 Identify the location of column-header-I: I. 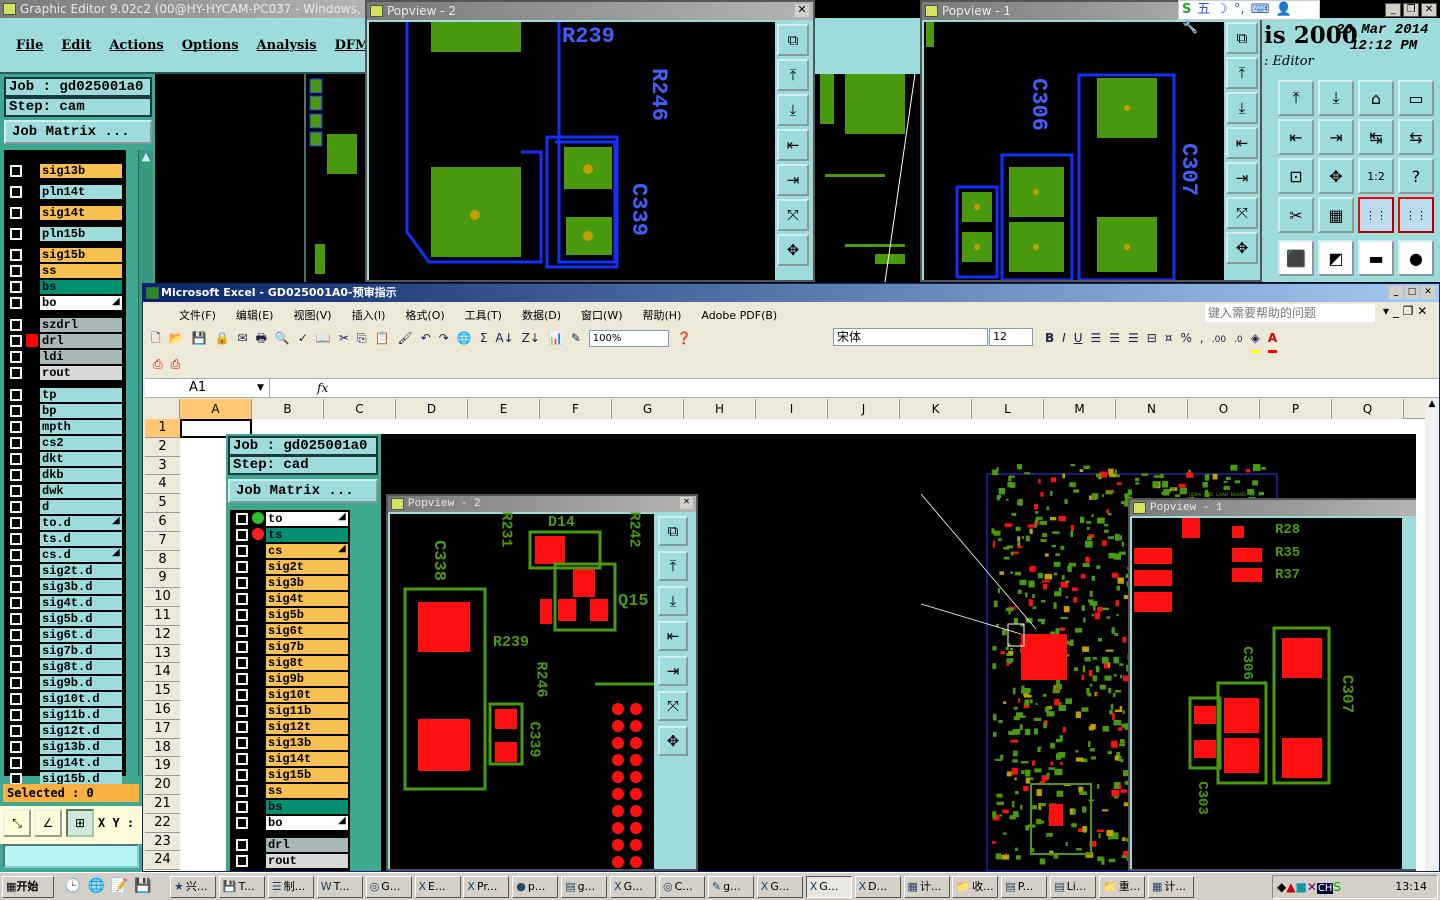
(792, 409).